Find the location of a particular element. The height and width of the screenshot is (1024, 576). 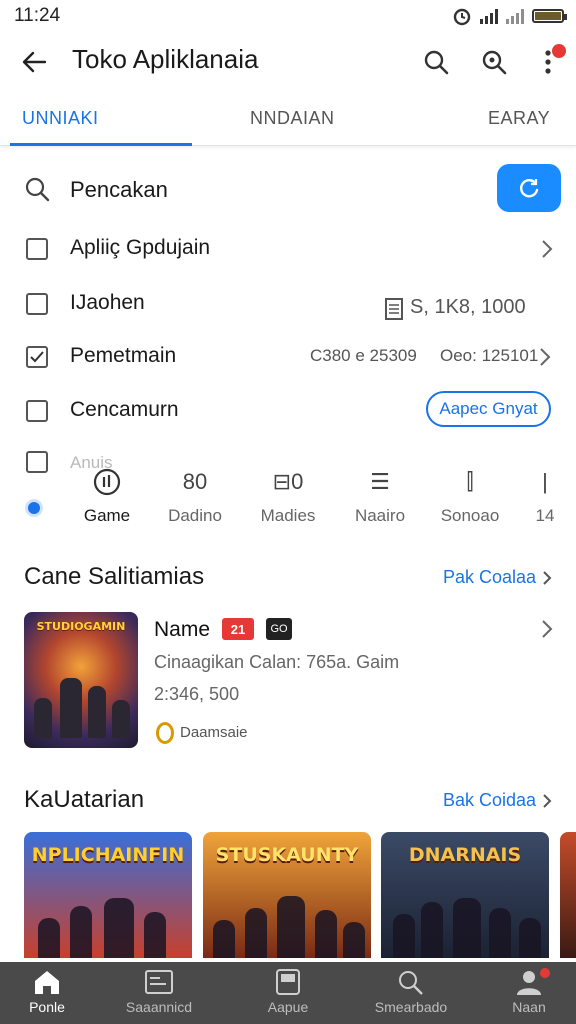

alarm-icon is located at coordinates (462, 17).